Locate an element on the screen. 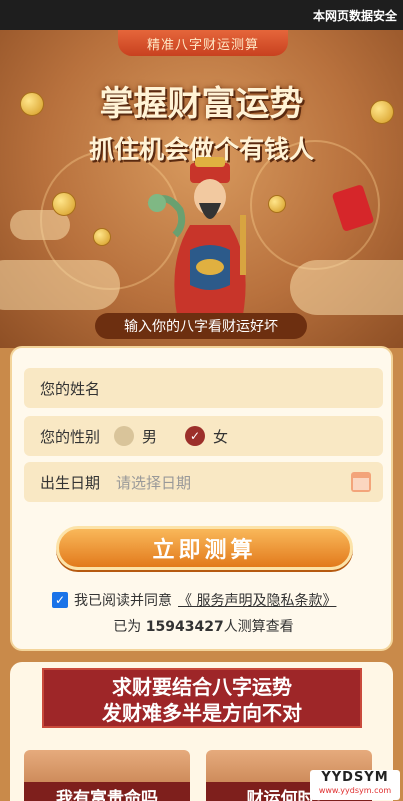  calculate-button: 立即测算 is located at coordinates (204, 548).